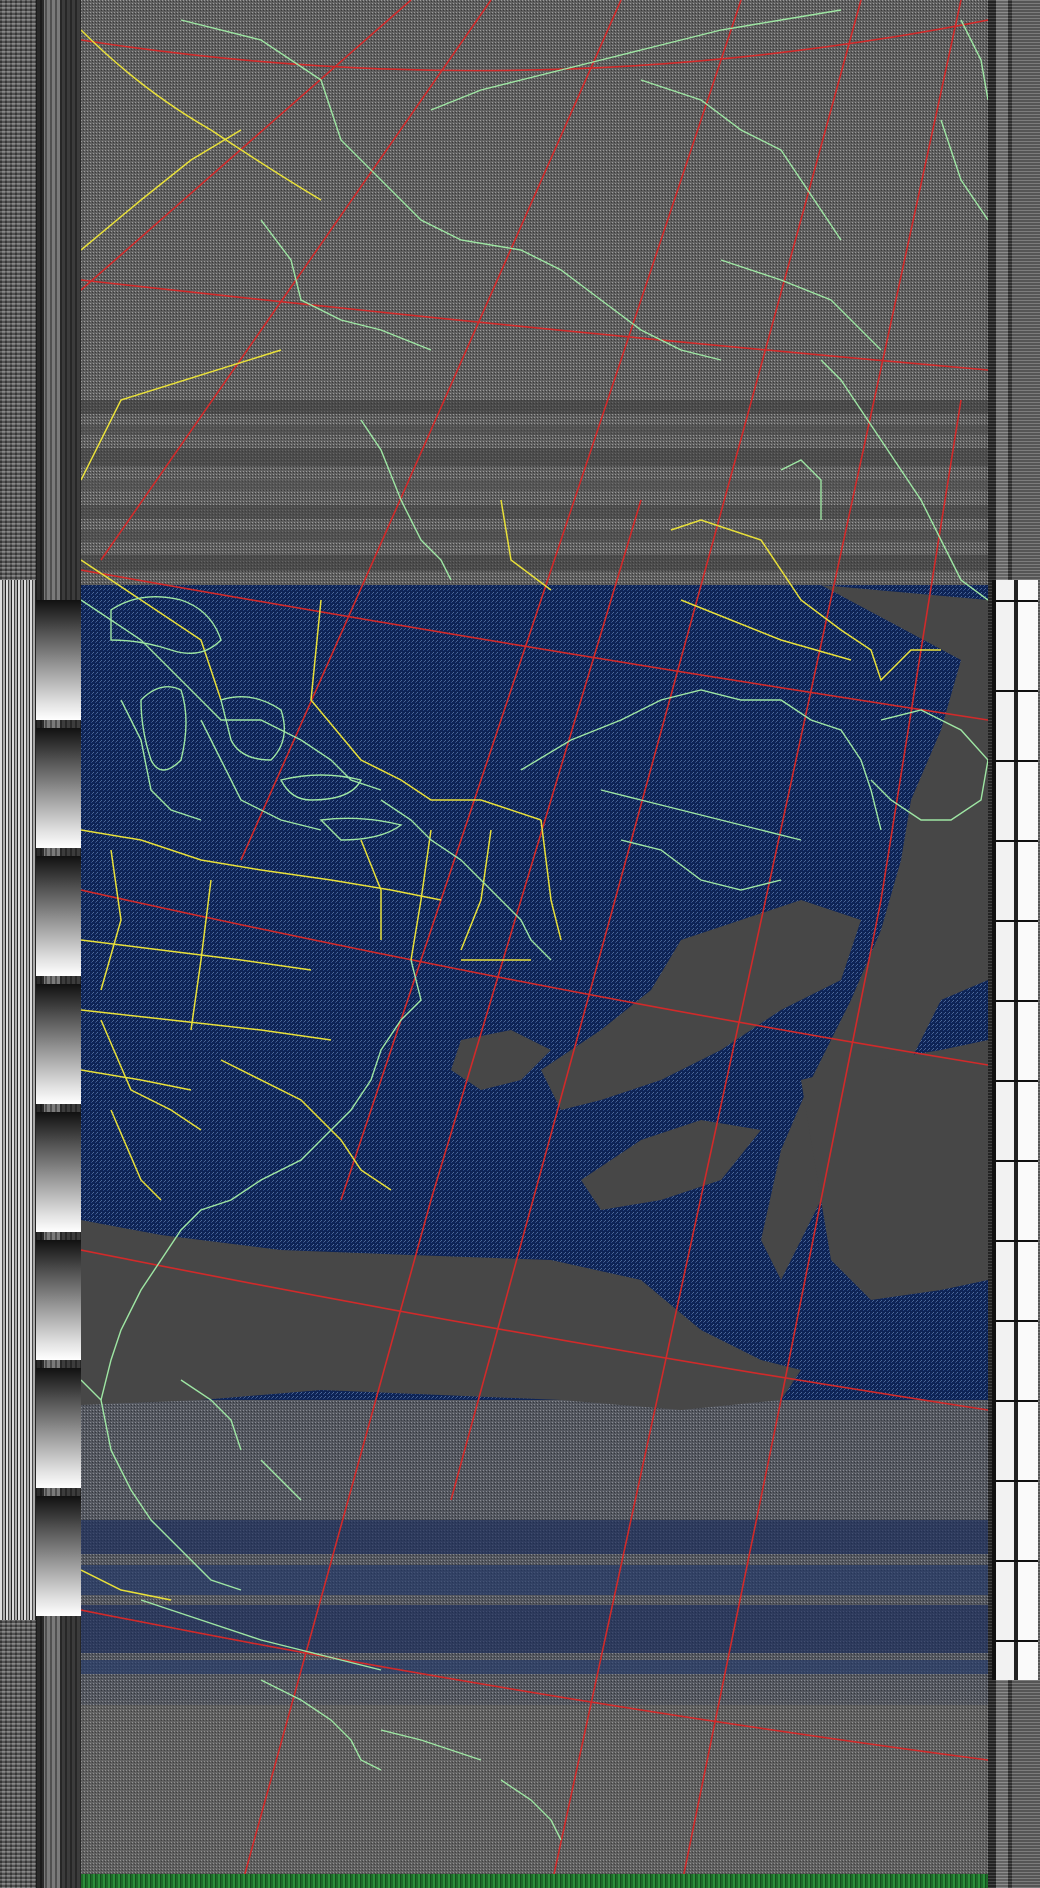  I want to click on left-telemetry-strip, so click(40, 944).